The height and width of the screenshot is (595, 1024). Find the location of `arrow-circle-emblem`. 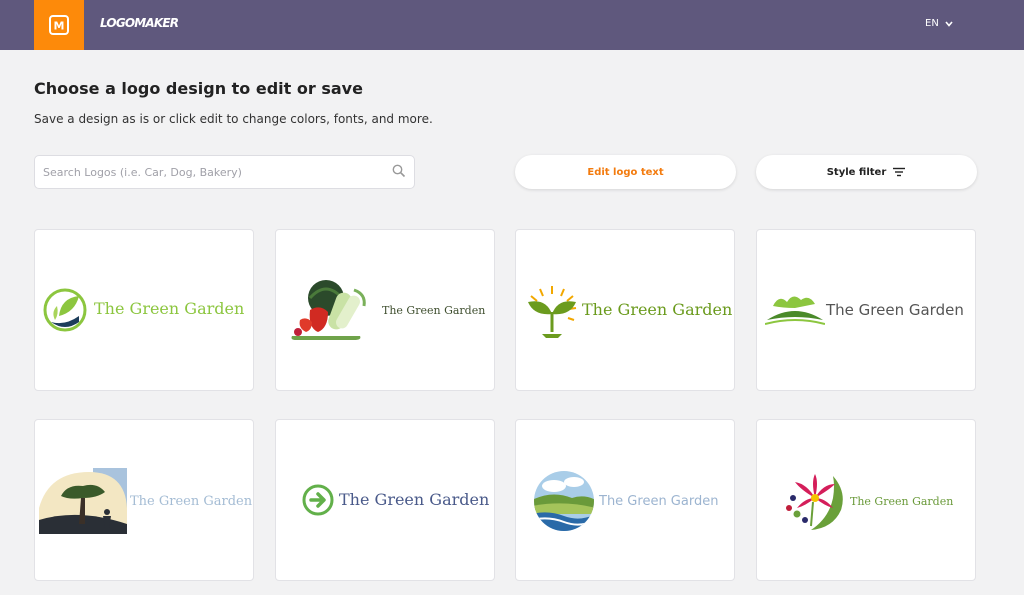

arrow-circle-emblem is located at coordinates (318, 500).